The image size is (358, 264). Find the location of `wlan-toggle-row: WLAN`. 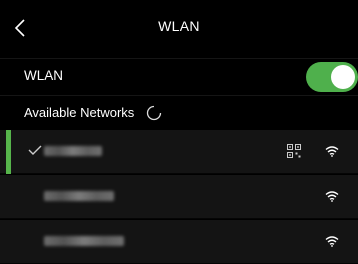

wlan-toggle-row: WLAN is located at coordinates (179, 77).